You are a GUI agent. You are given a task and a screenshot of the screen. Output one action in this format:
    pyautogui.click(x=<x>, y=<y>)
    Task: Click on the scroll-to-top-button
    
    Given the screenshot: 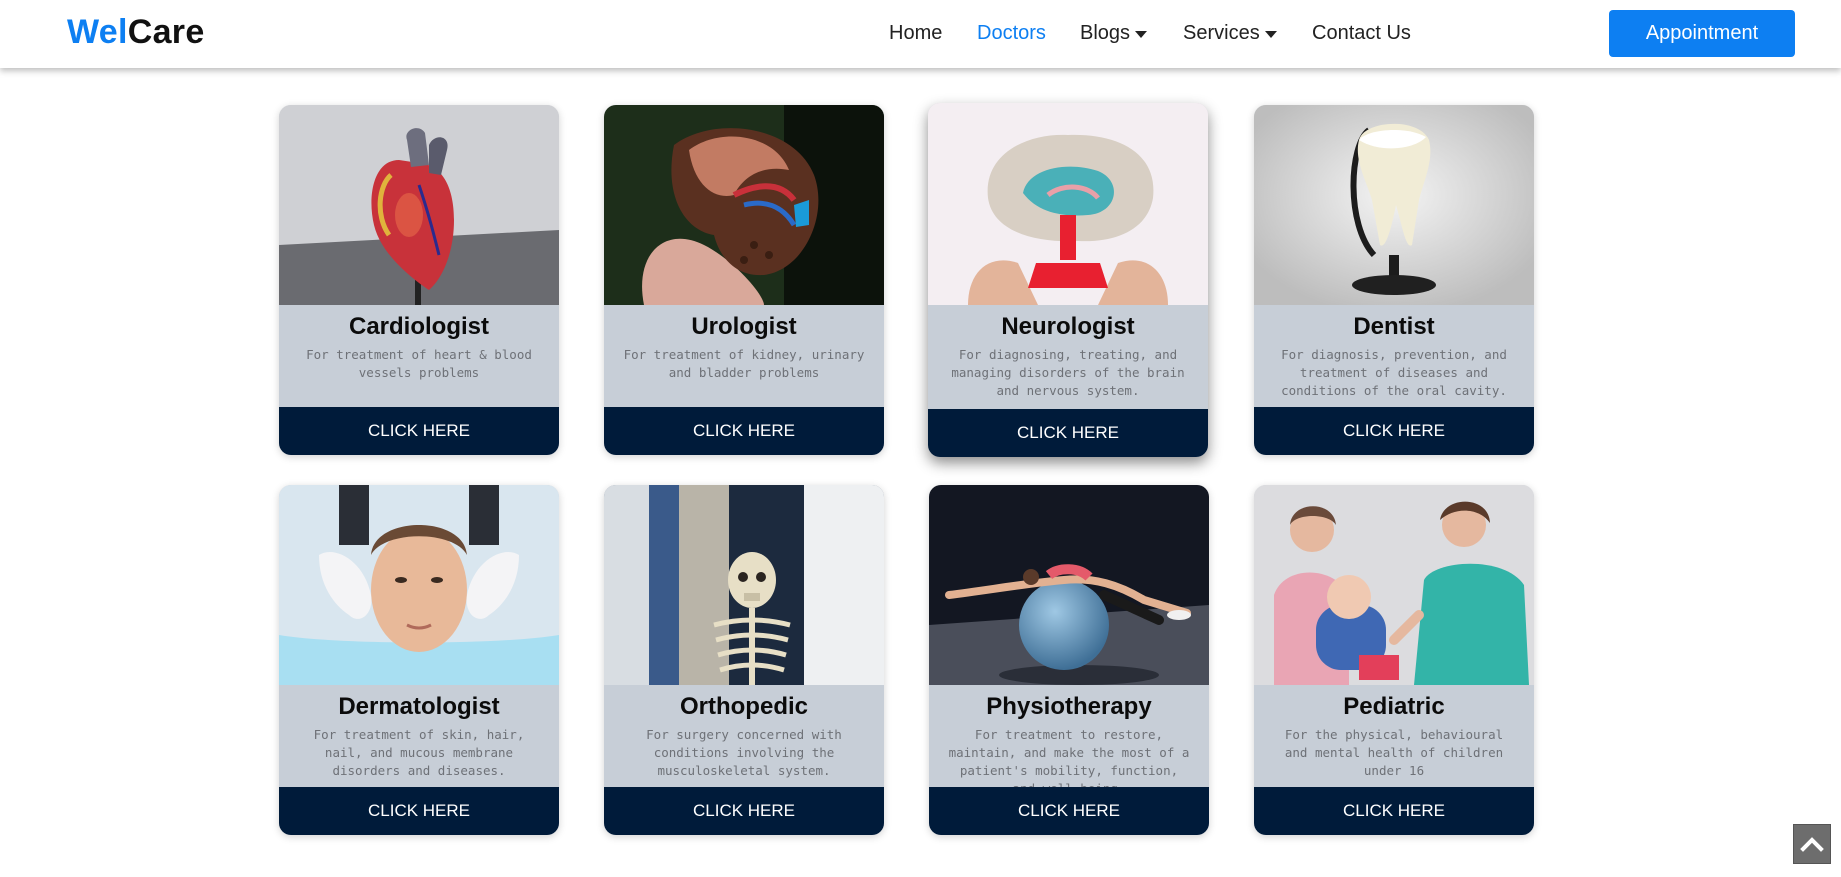 What is the action you would take?
    pyautogui.click(x=1812, y=844)
    